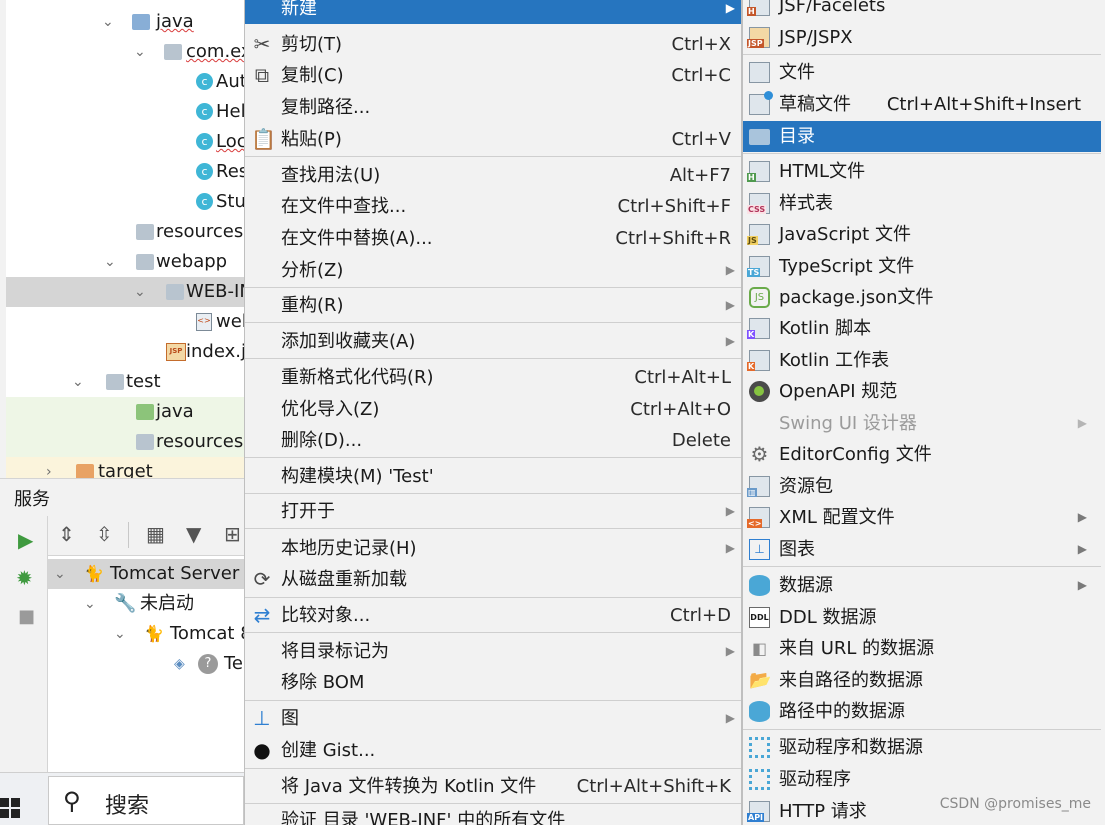 This screenshot has width=1105, height=825. Describe the element at coordinates (26, 616) in the screenshot. I see `stop-icon: ■` at that location.